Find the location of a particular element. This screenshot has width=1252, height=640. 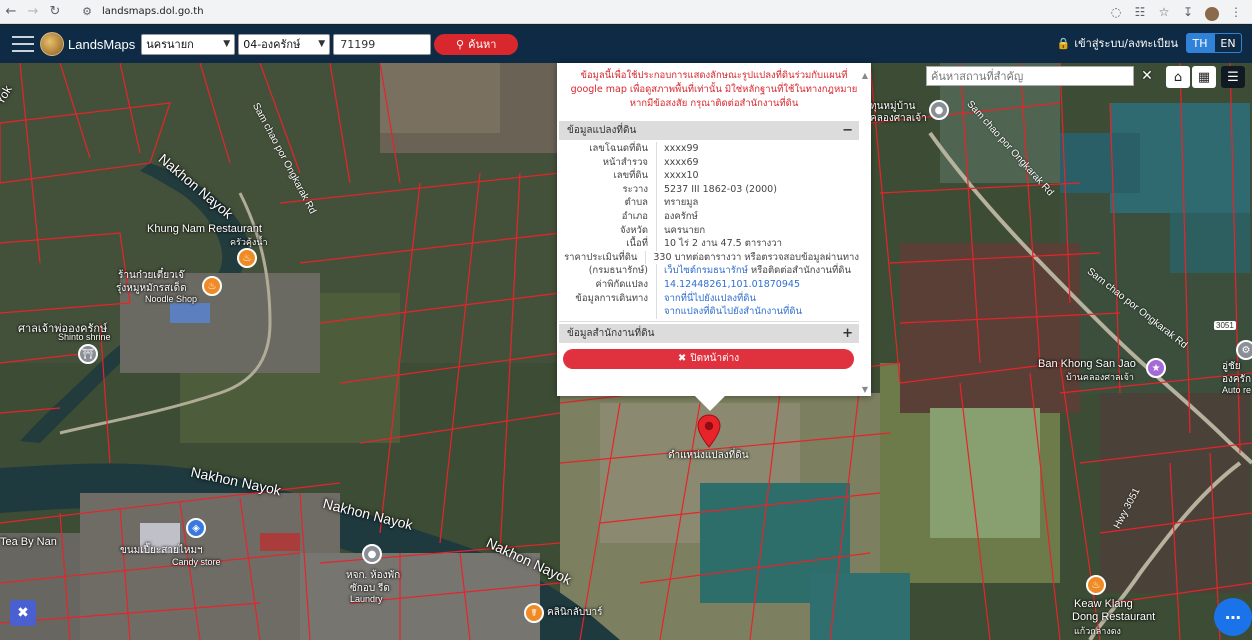

community-icon: ★ is located at coordinates (1156, 368).